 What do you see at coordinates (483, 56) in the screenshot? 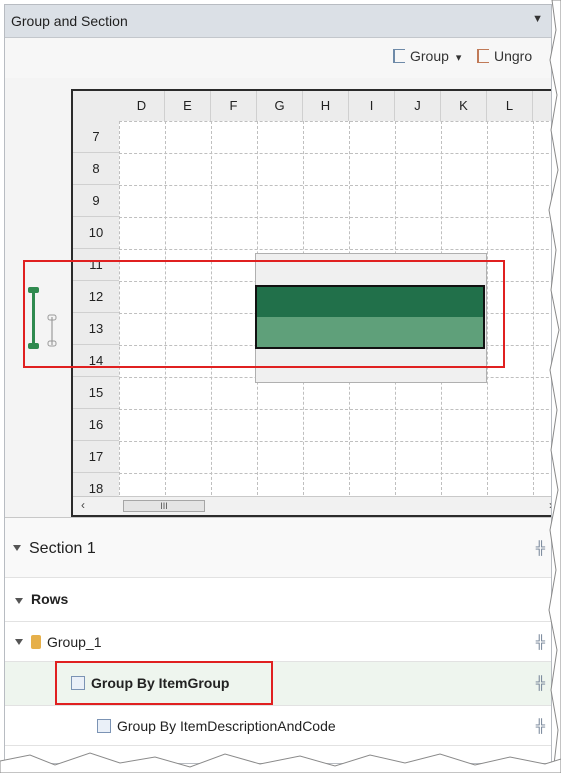
I see `ungroup-icon` at bounding box center [483, 56].